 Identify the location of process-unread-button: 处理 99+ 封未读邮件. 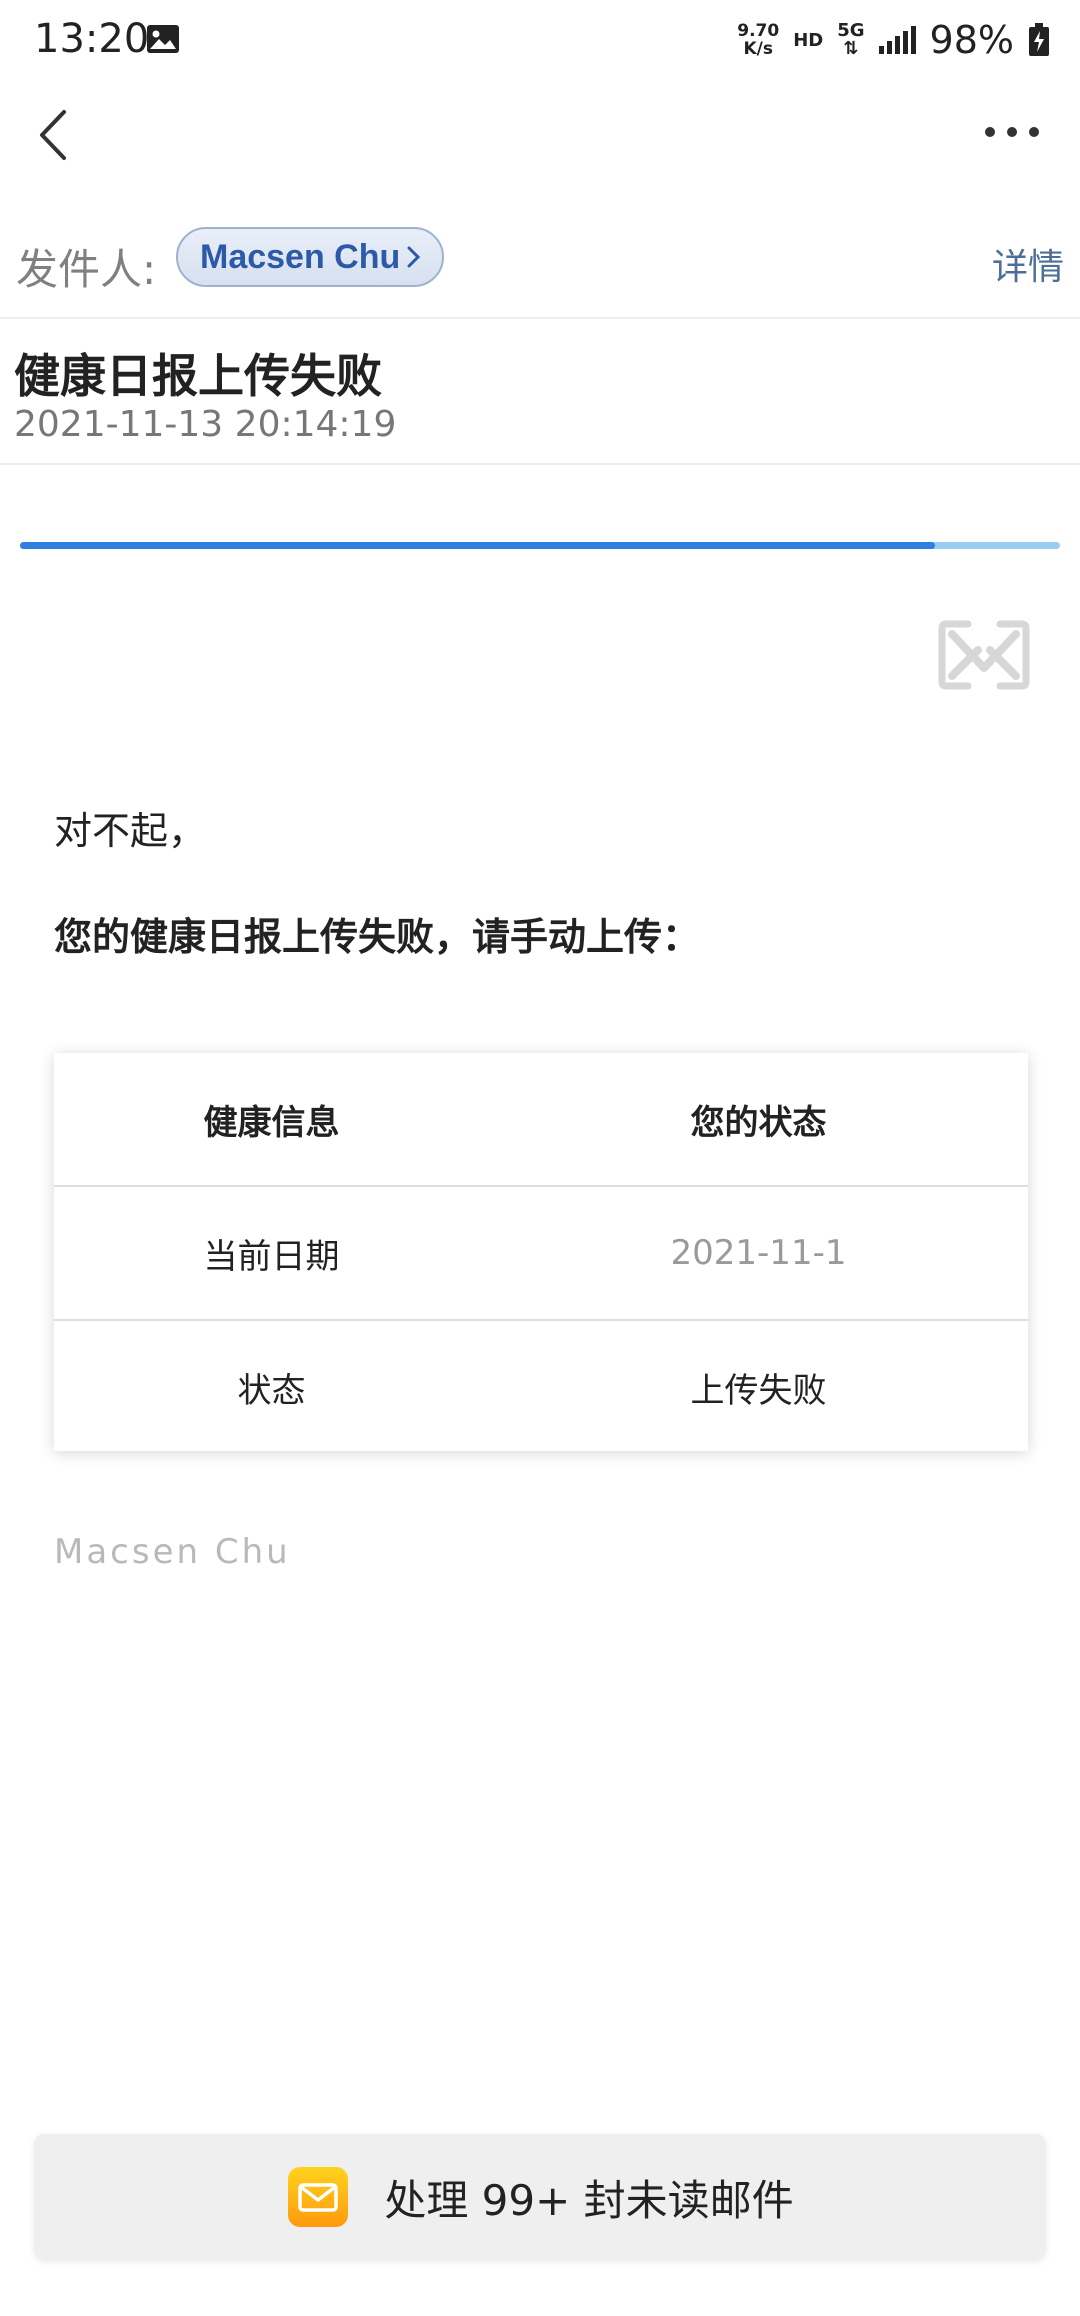
(540, 2197).